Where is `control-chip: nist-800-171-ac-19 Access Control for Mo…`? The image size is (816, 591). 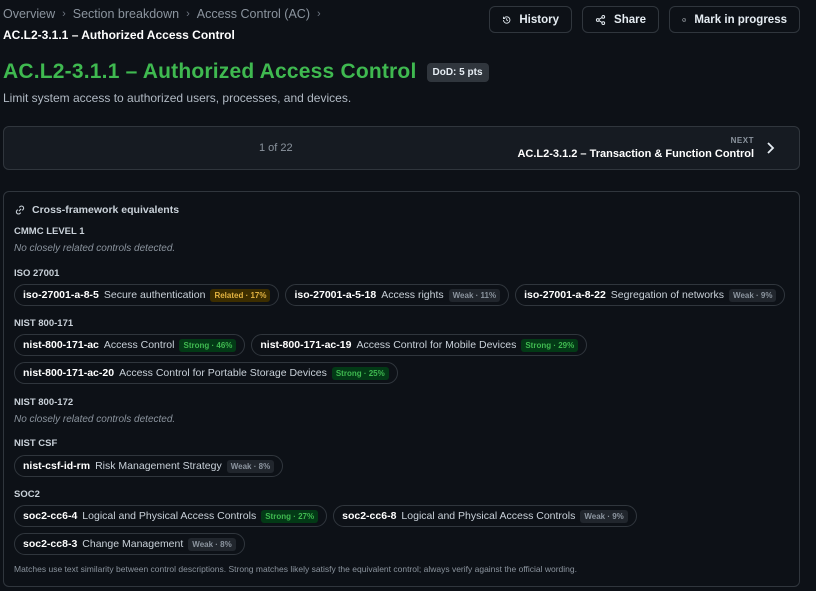 control-chip: nist-800-171-ac-19 Access Control for Mo… is located at coordinates (419, 345).